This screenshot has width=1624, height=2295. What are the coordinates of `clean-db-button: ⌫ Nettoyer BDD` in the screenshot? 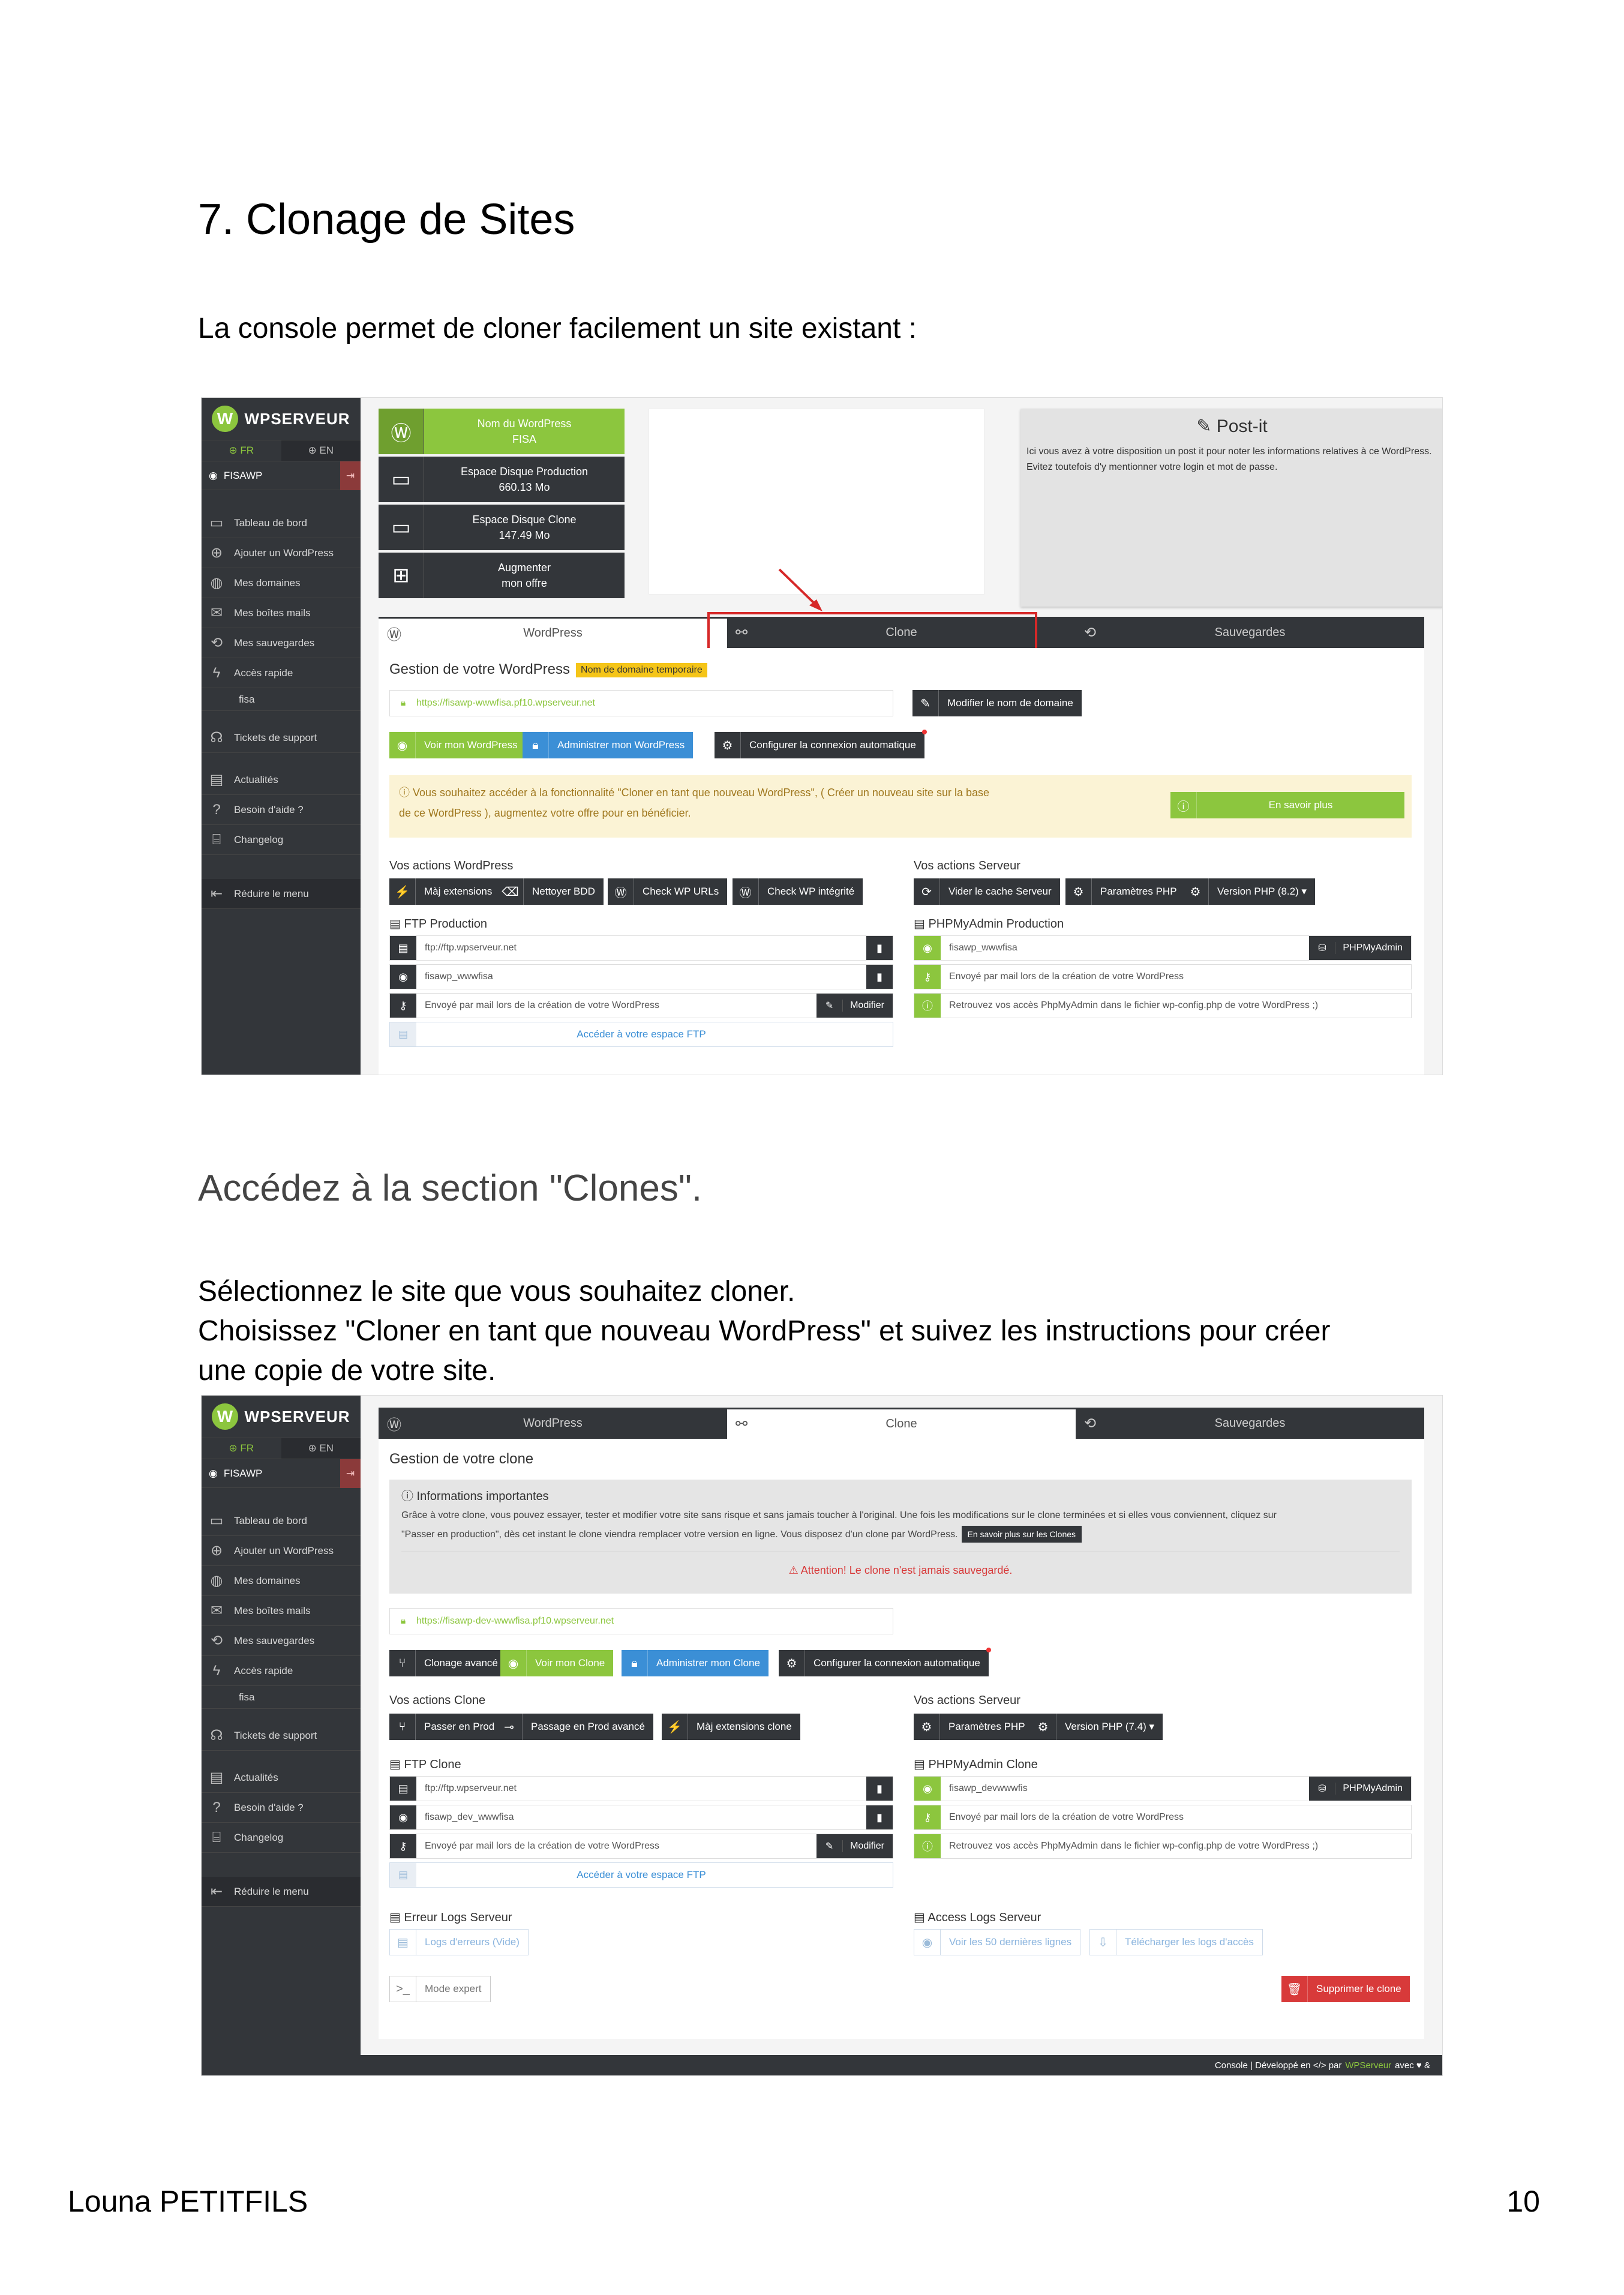 It's located at (550, 892).